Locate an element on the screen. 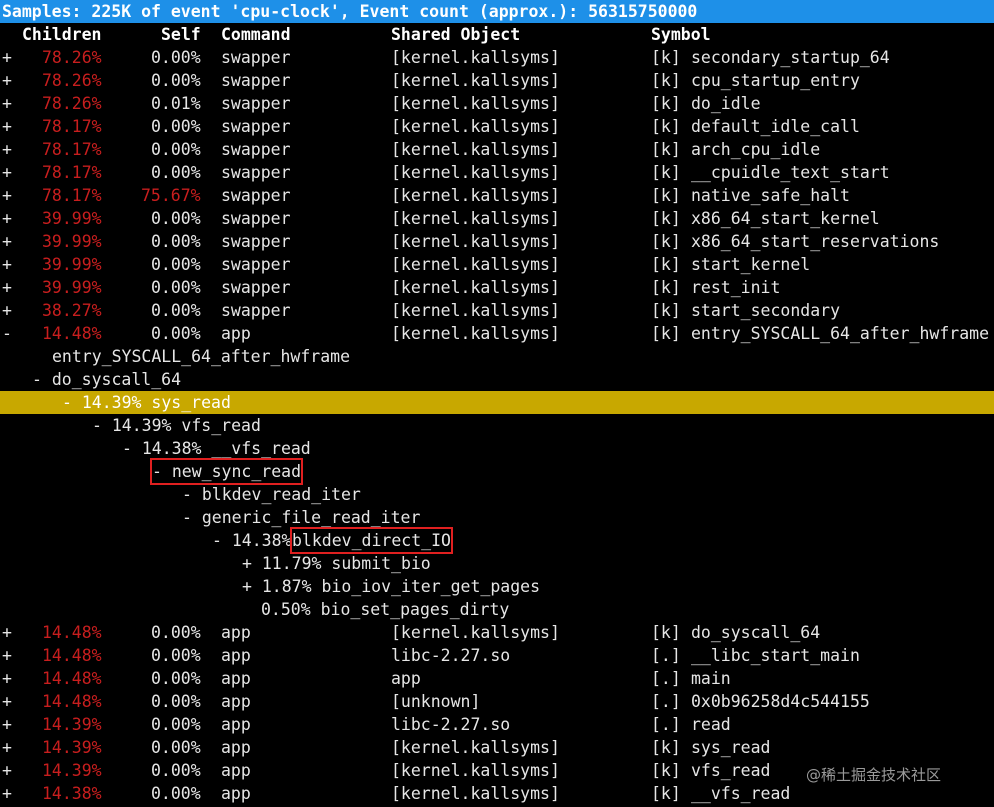  symbol-name: default_idle_call is located at coordinates (775, 126).